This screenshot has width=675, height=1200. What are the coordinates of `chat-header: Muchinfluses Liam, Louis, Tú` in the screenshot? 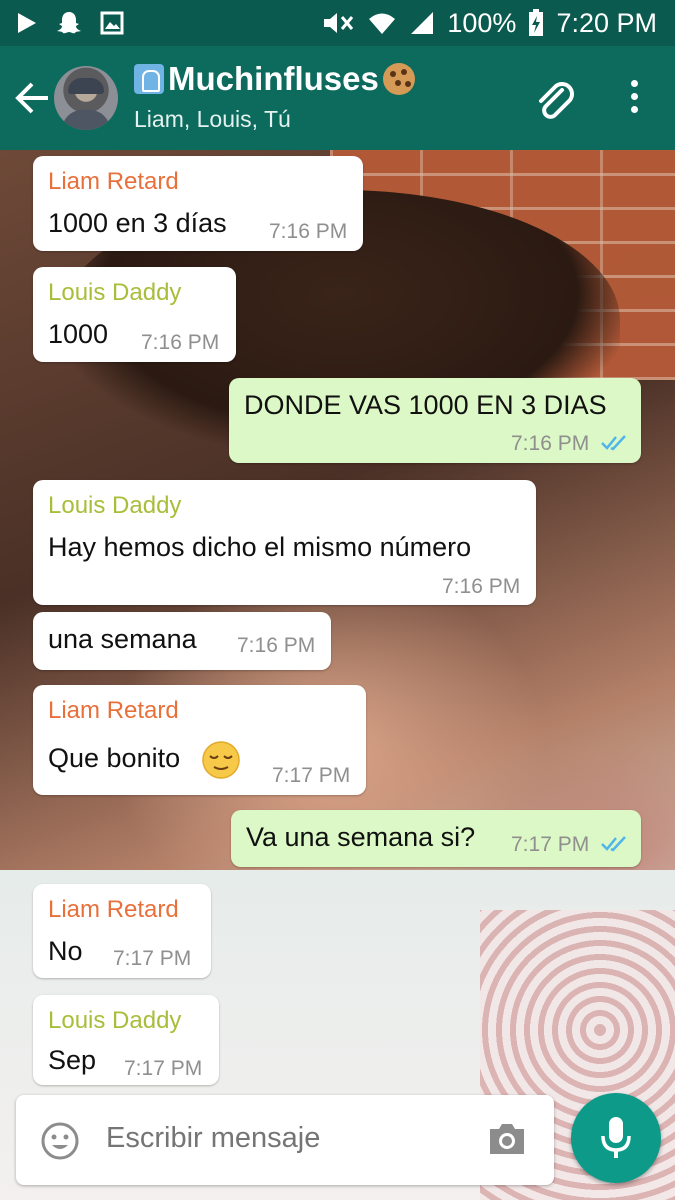 It's located at (337, 98).